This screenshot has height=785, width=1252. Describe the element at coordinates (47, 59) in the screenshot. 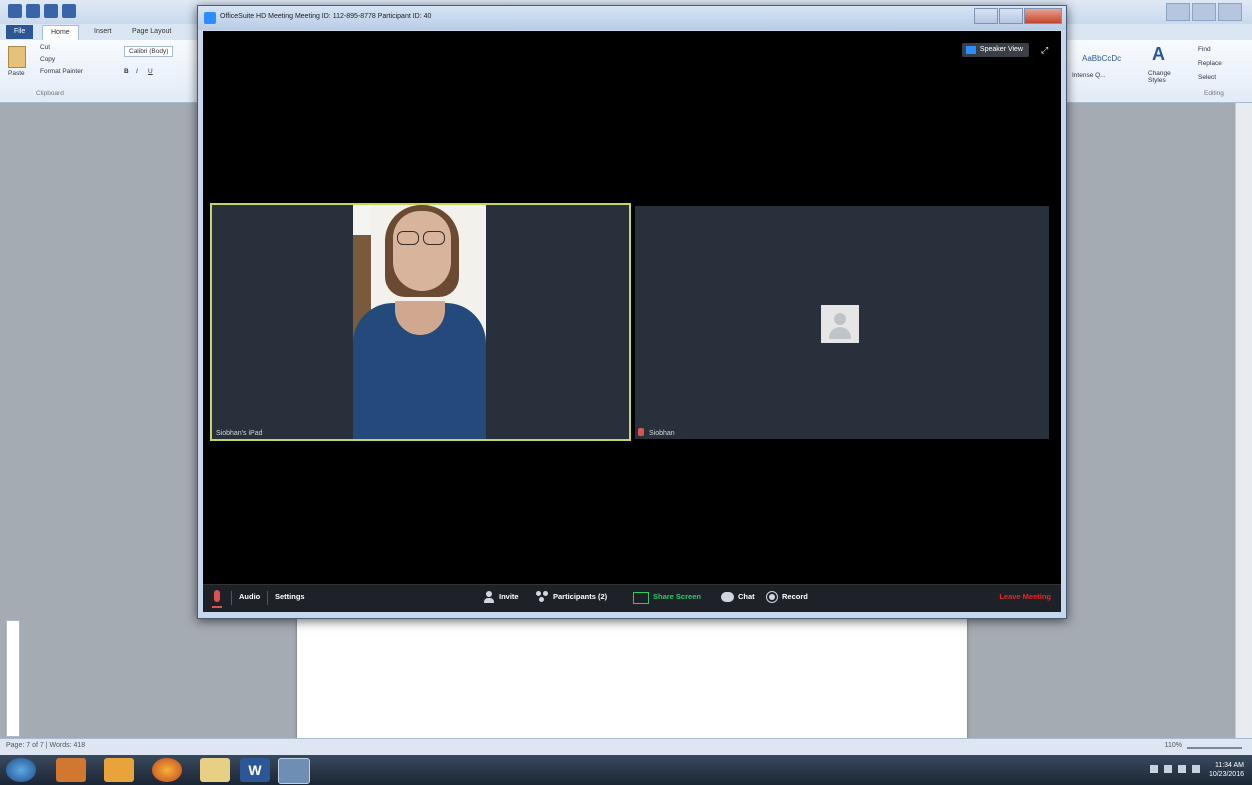

I see `copy-button: Copy` at that location.